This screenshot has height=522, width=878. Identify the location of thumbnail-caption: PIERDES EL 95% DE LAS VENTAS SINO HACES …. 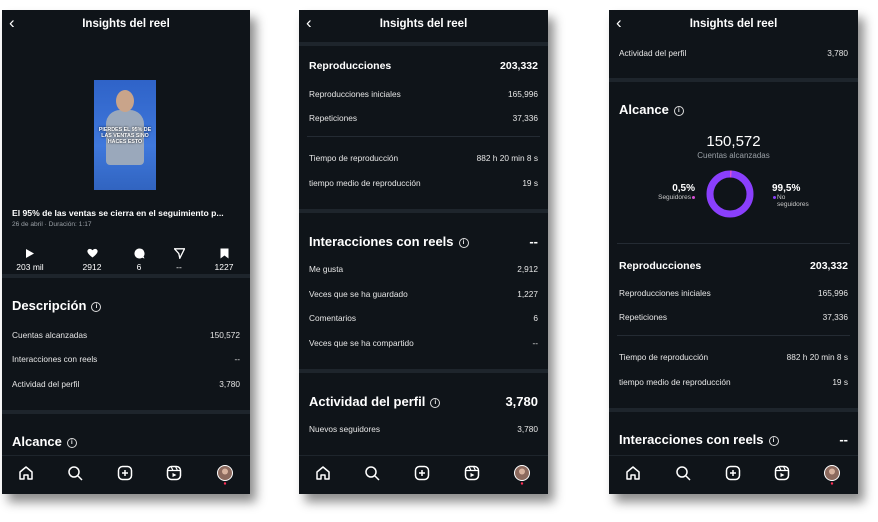
(125, 136).